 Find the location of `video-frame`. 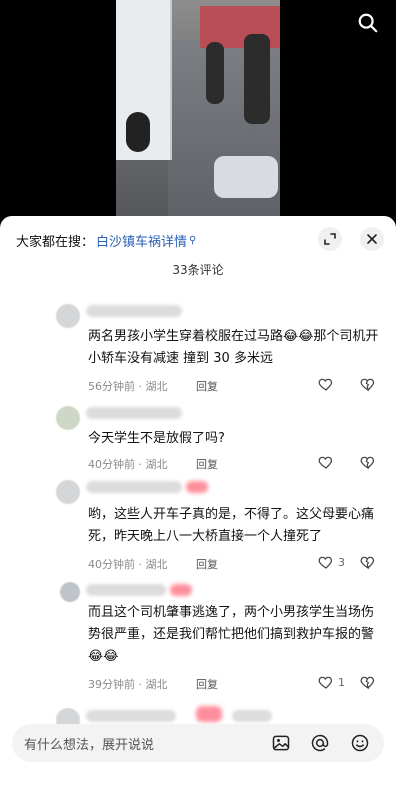

video-frame is located at coordinates (198, 109).